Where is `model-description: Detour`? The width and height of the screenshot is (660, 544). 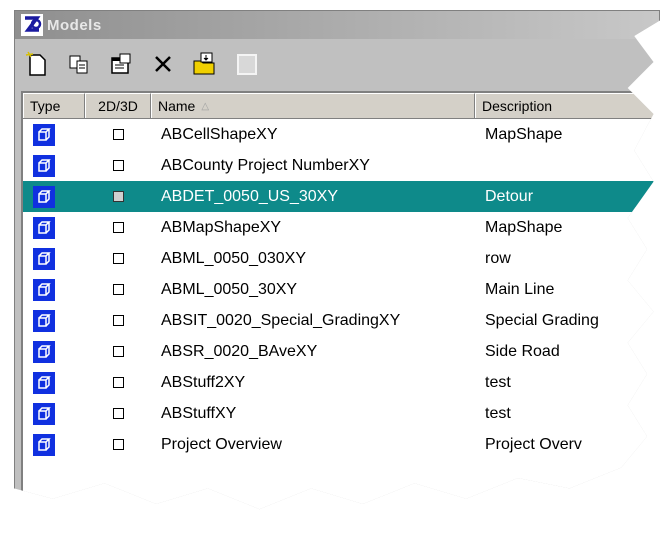
model-description: Detour is located at coordinates (509, 196).